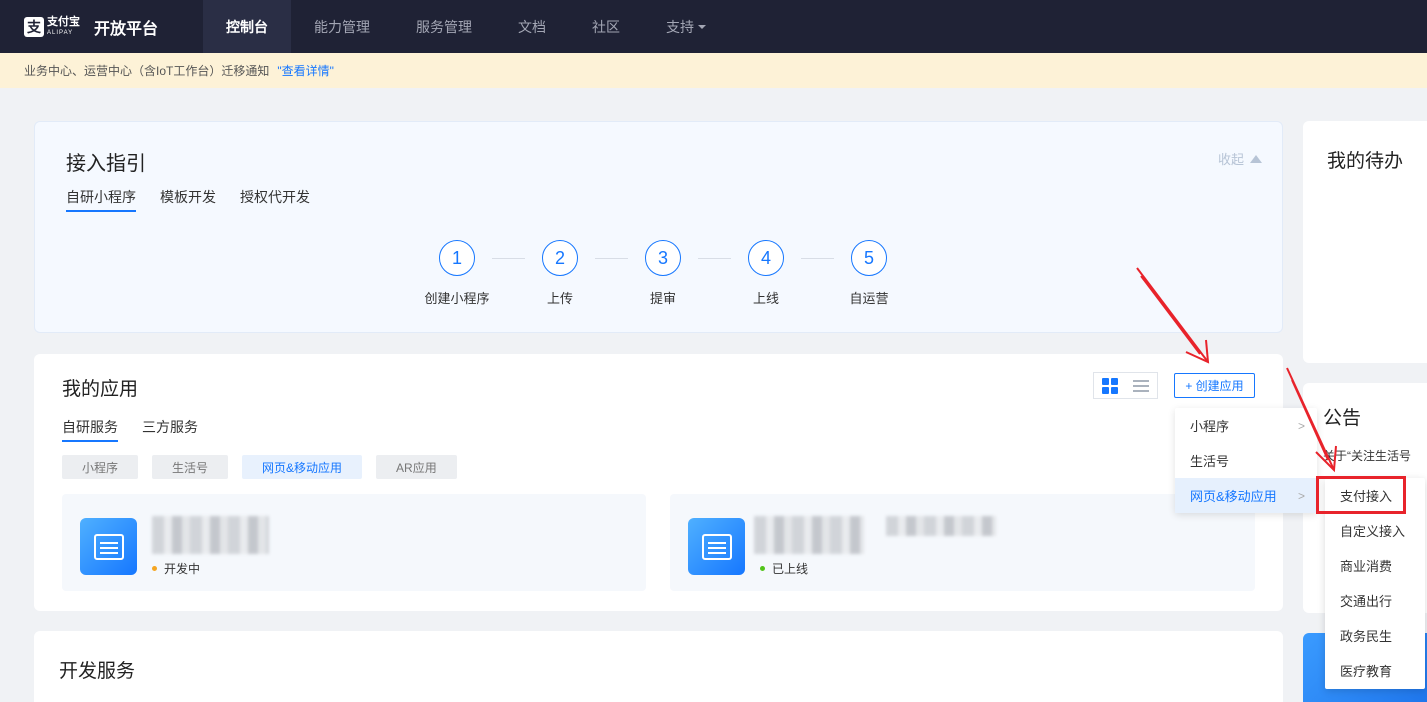 This screenshot has width=1427, height=702. I want to click on app-card: 开发中, so click(354, 542).